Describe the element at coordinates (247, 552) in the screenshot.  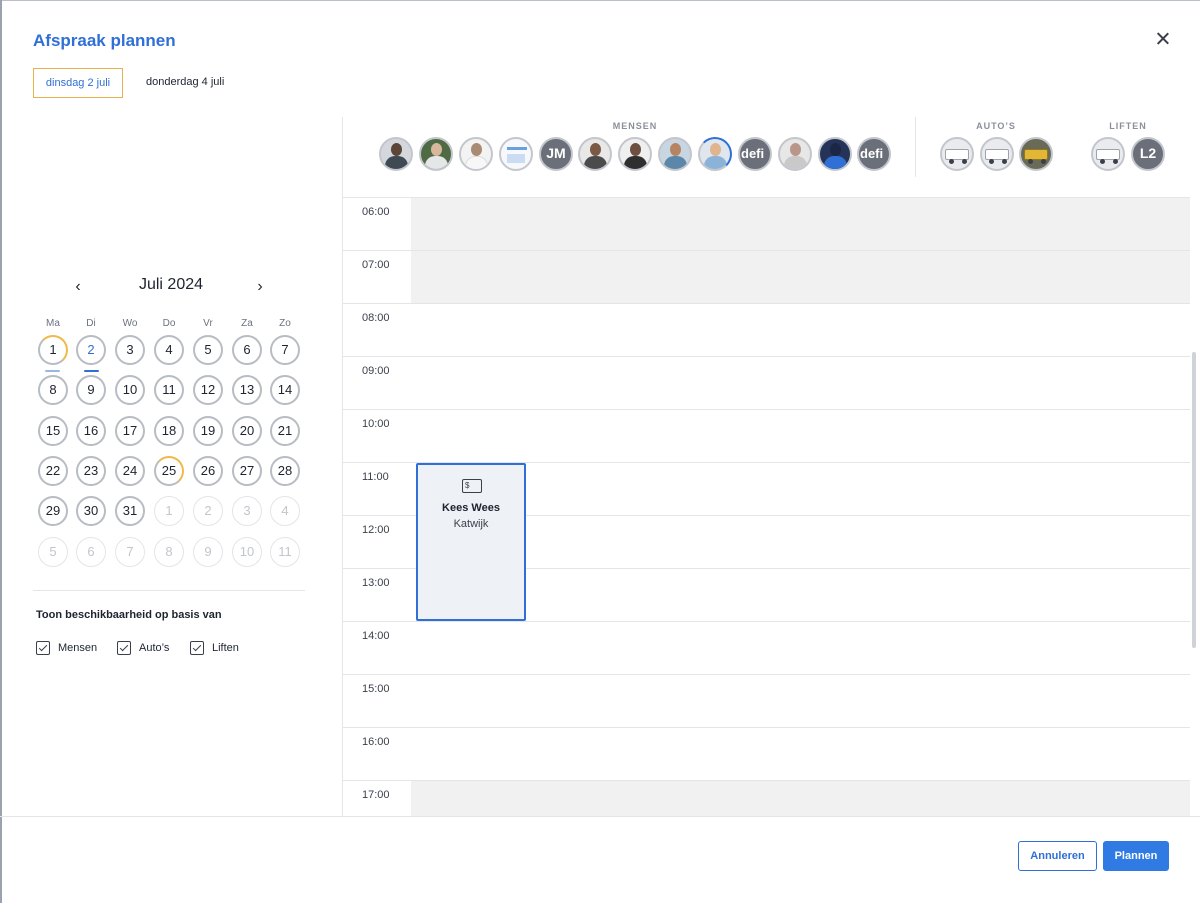
I see `calendar-day-other-month: 10` at that location.